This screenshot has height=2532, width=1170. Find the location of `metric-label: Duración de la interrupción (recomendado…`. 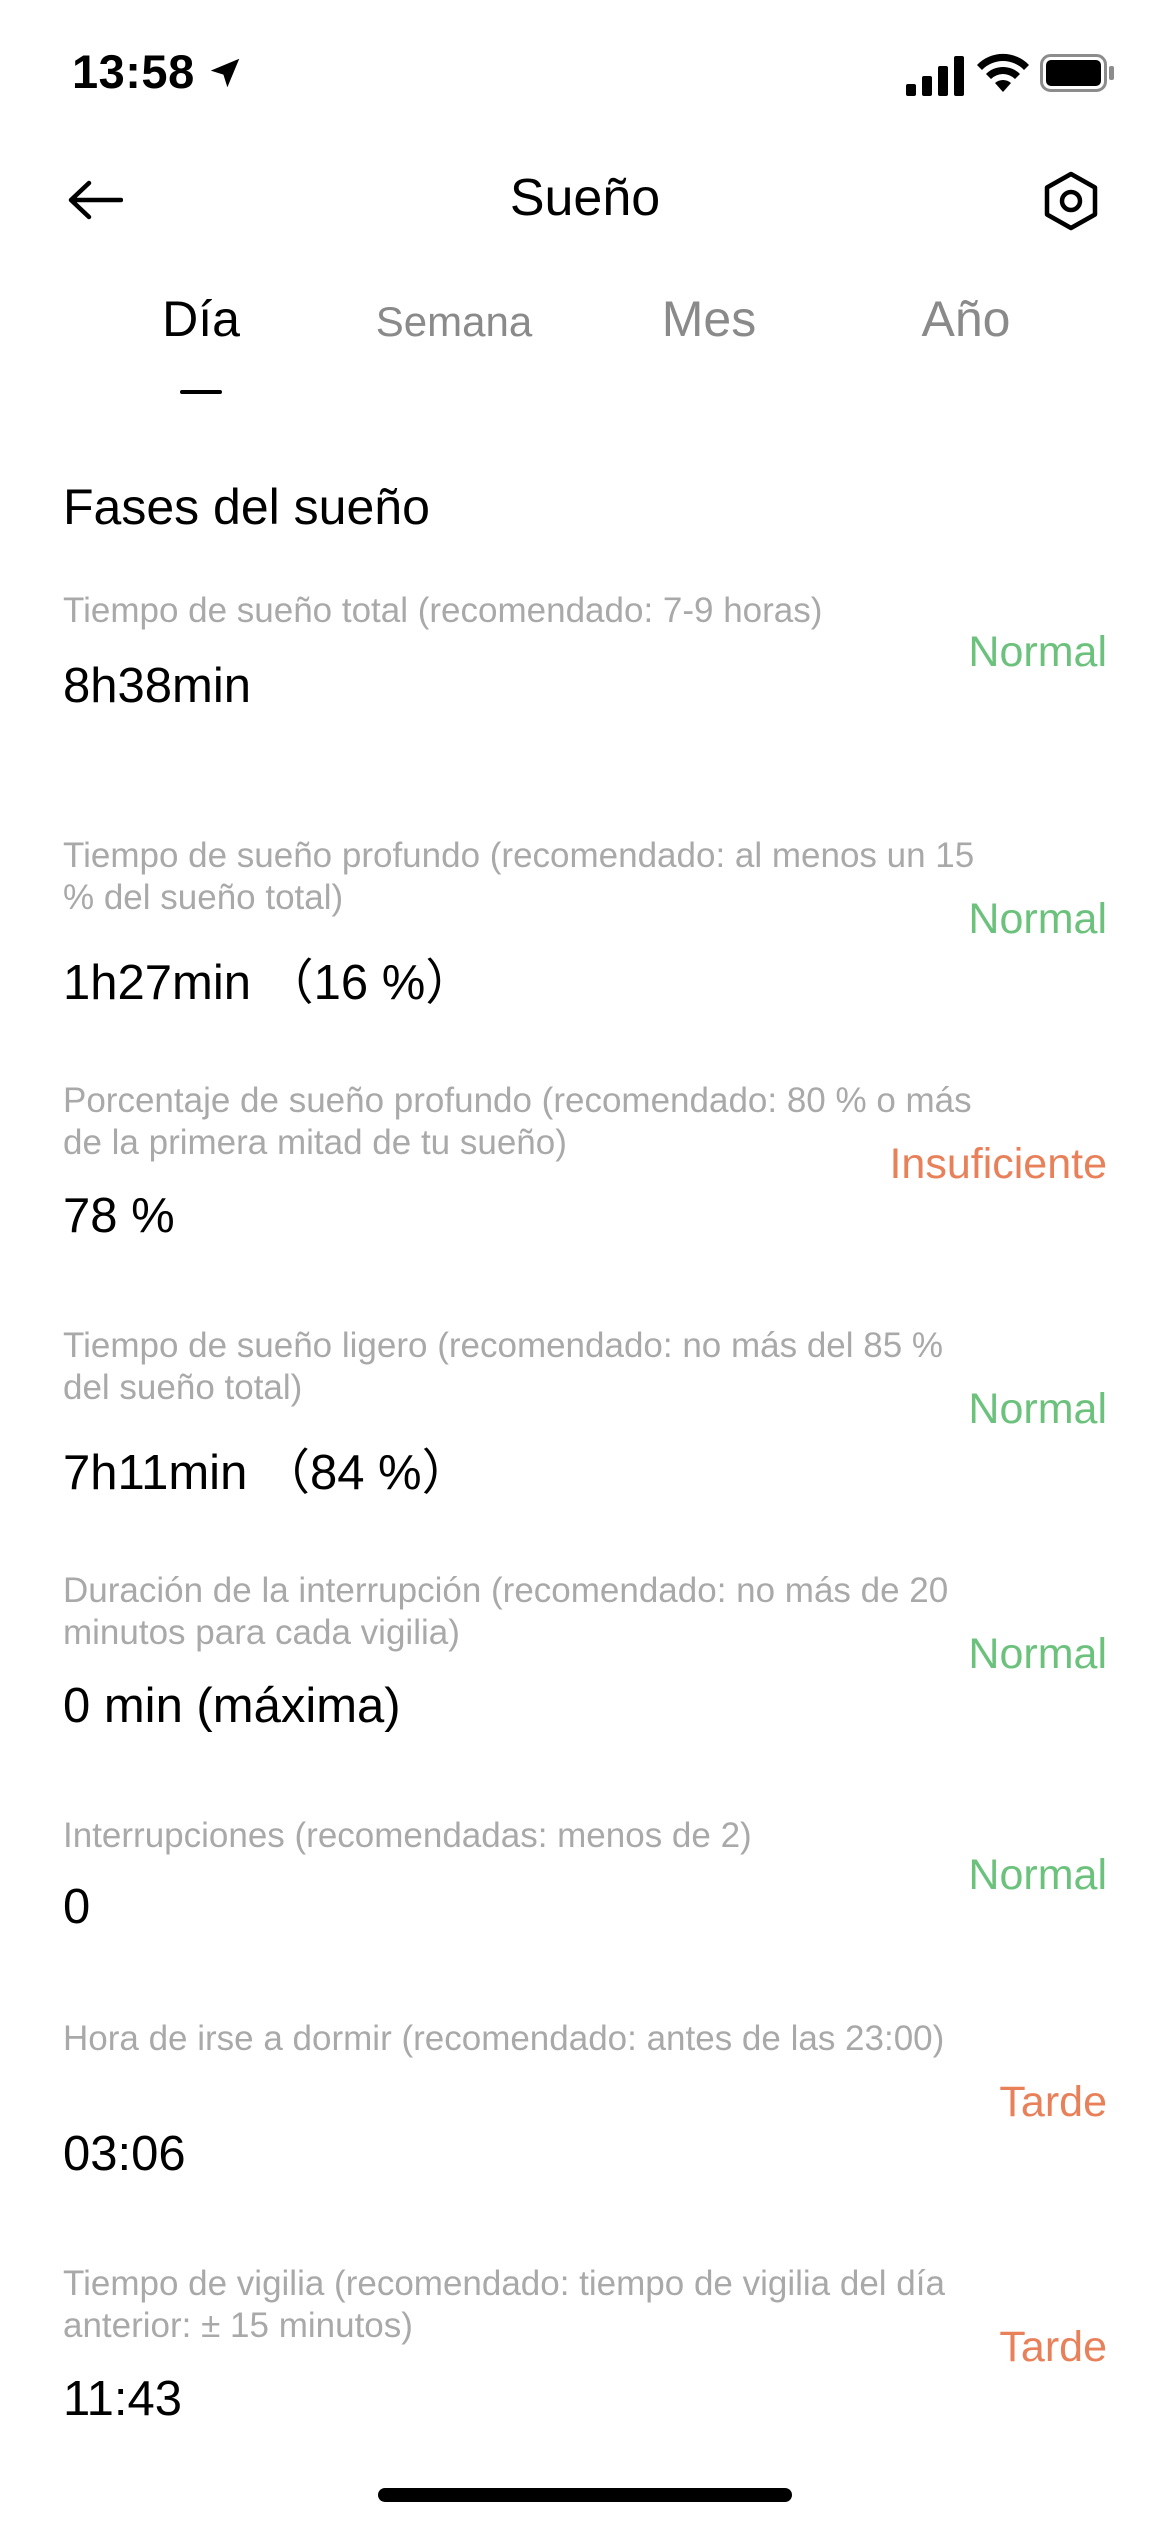

metric-label: Duración de la interrupción (recomendado… is located at coordinates (506, 1611).